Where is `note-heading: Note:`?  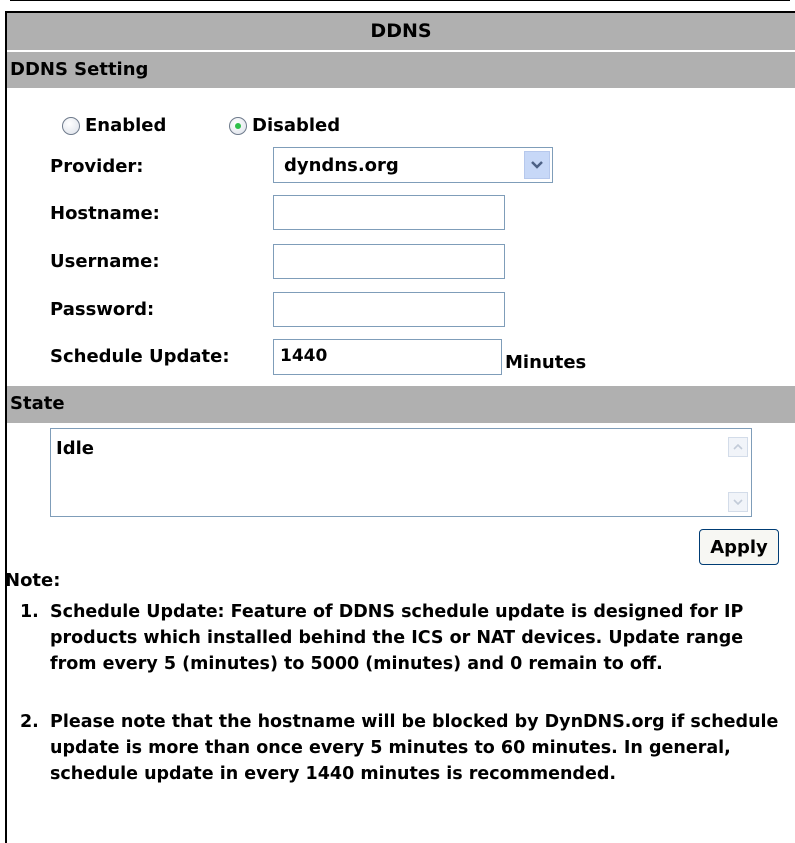
note-heading: Note: is located at coordinates (33, 580).